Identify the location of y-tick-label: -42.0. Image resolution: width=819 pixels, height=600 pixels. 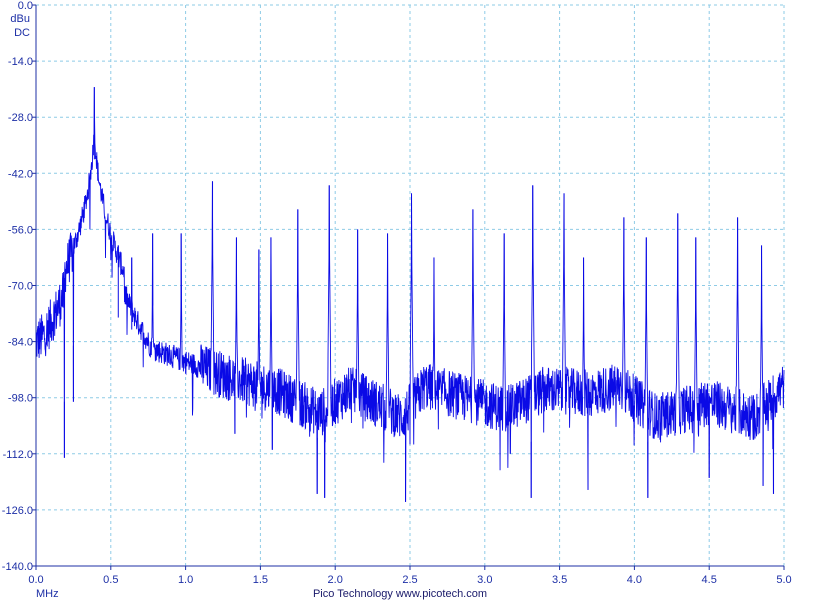
(20, 174).